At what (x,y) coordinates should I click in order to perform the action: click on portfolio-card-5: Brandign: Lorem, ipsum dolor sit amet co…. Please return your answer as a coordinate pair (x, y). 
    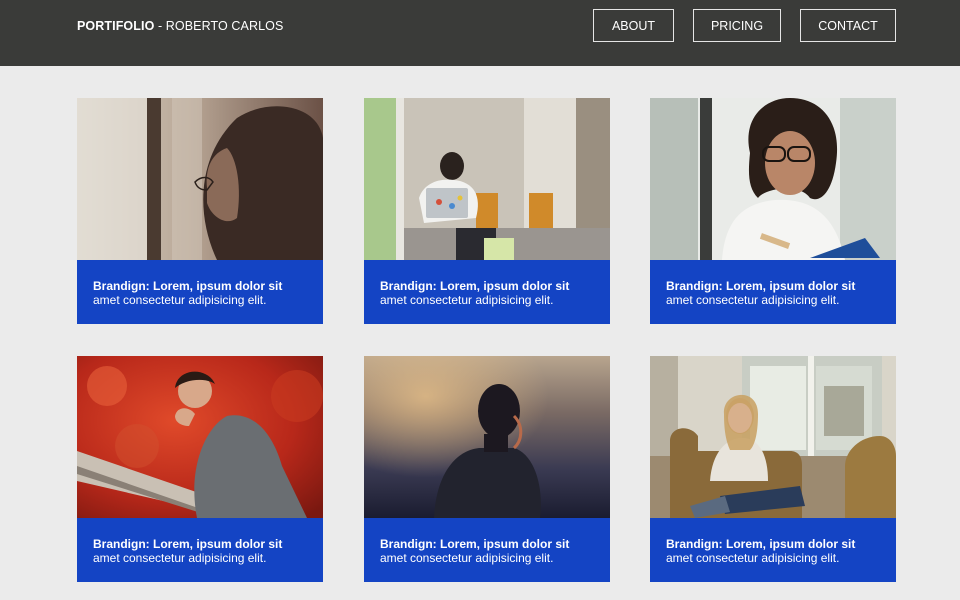
    Looking at the image, I should click on (487, 469).